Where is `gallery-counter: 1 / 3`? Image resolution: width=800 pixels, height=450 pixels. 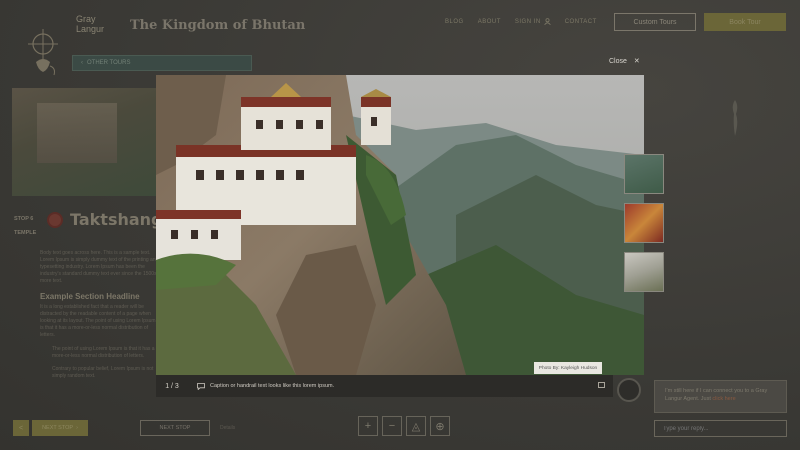 gallery-counter: 1 / 3 is located at coordinates (172, 386).